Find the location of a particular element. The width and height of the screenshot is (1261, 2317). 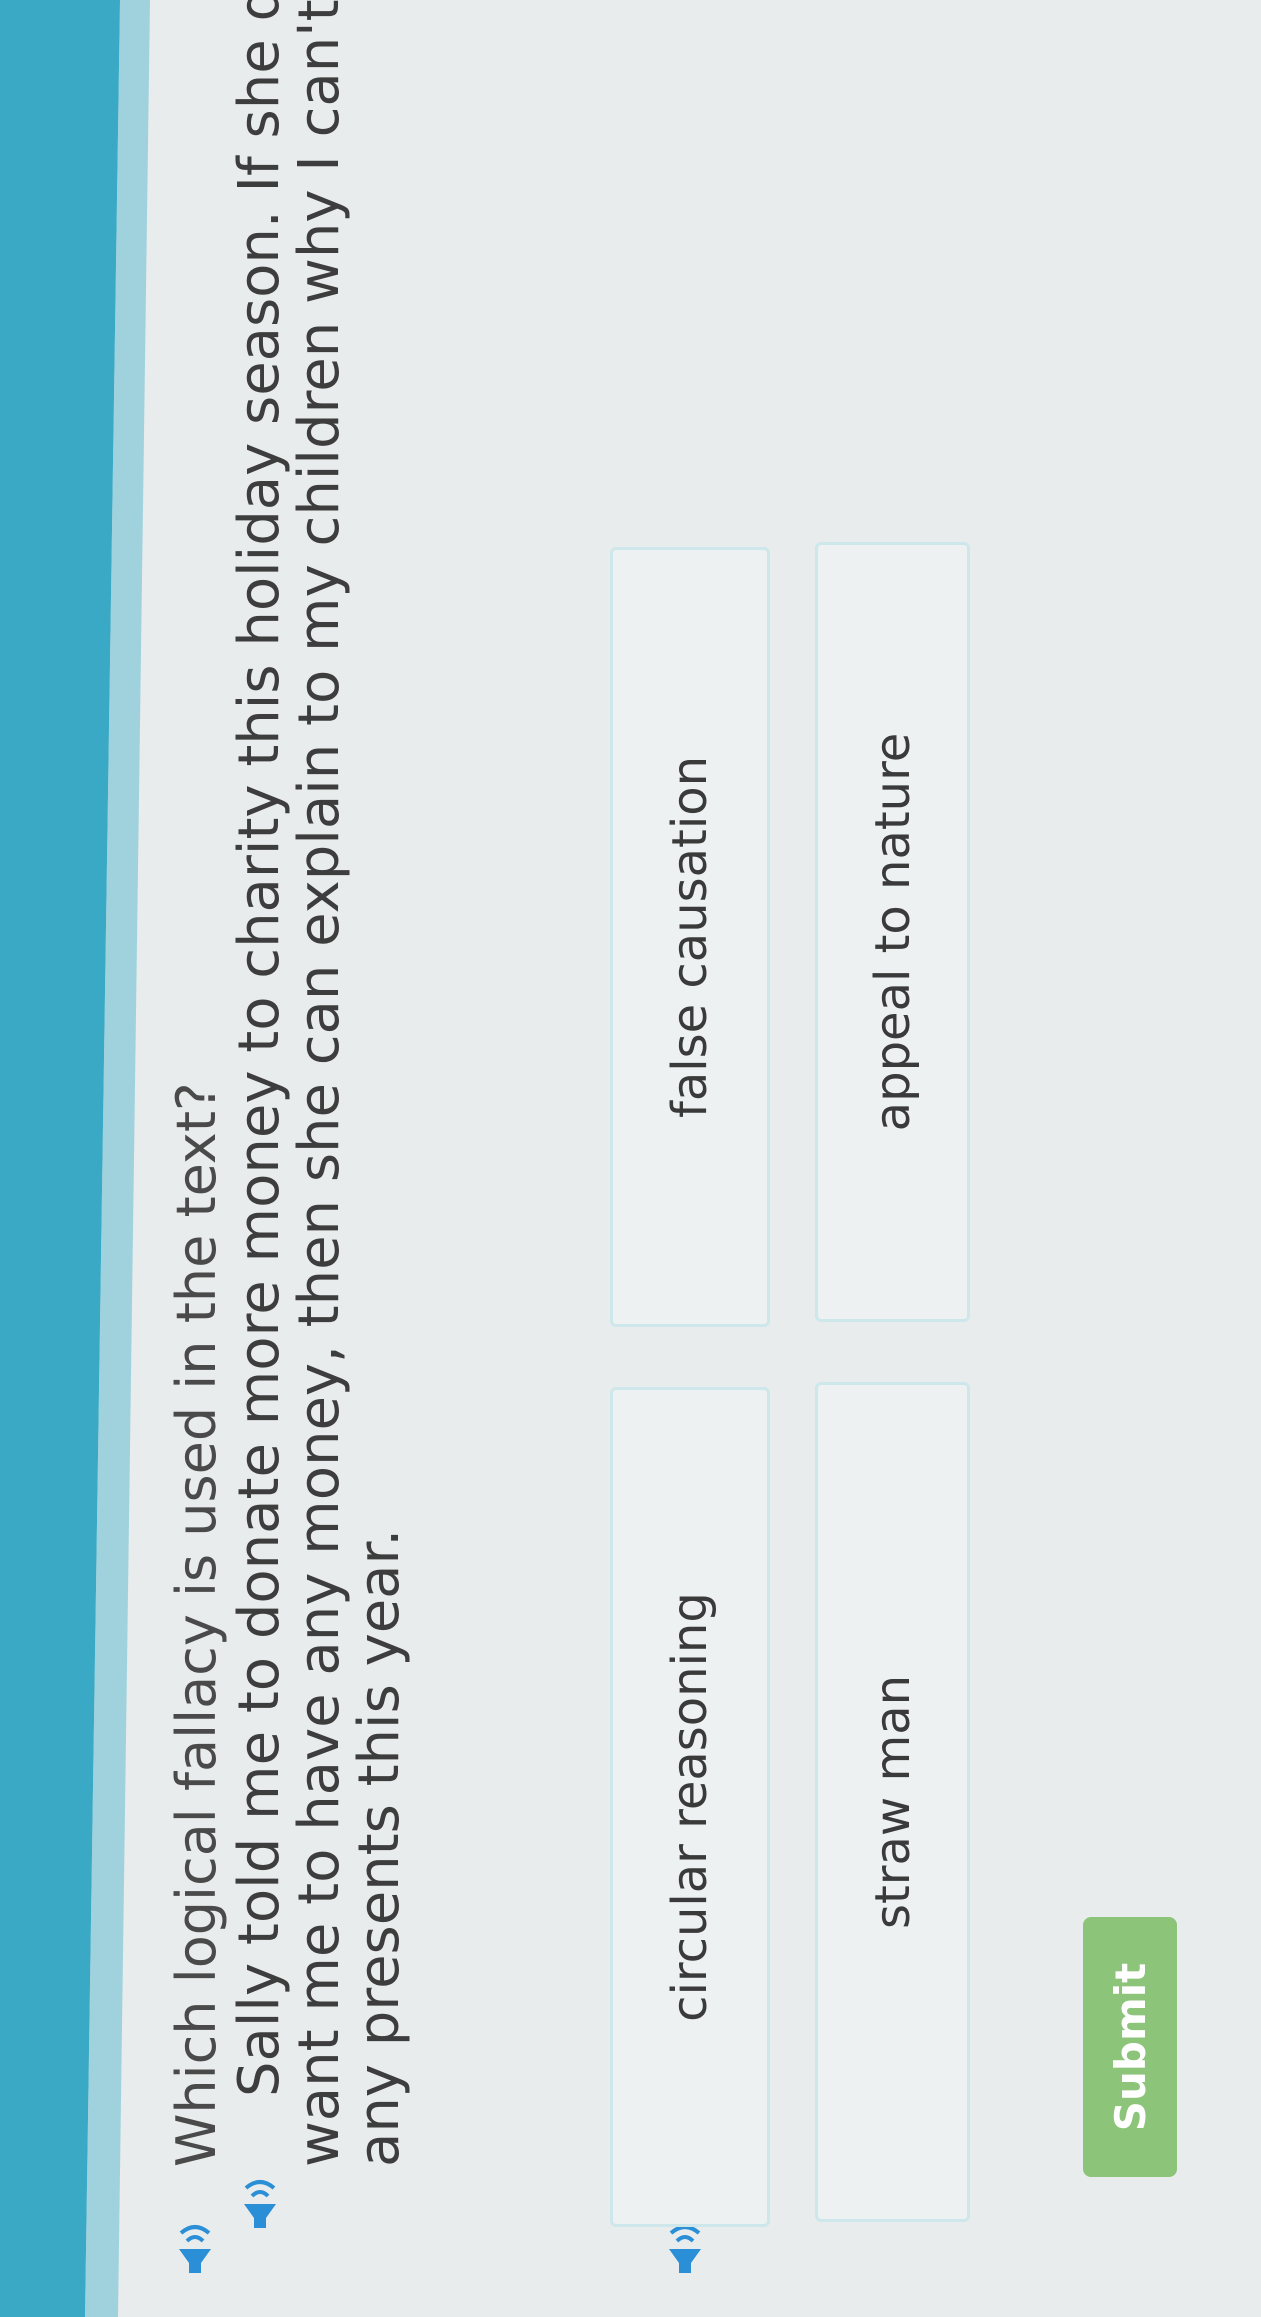

choice-false-causation: false causation is located at coordinates (690, 937).